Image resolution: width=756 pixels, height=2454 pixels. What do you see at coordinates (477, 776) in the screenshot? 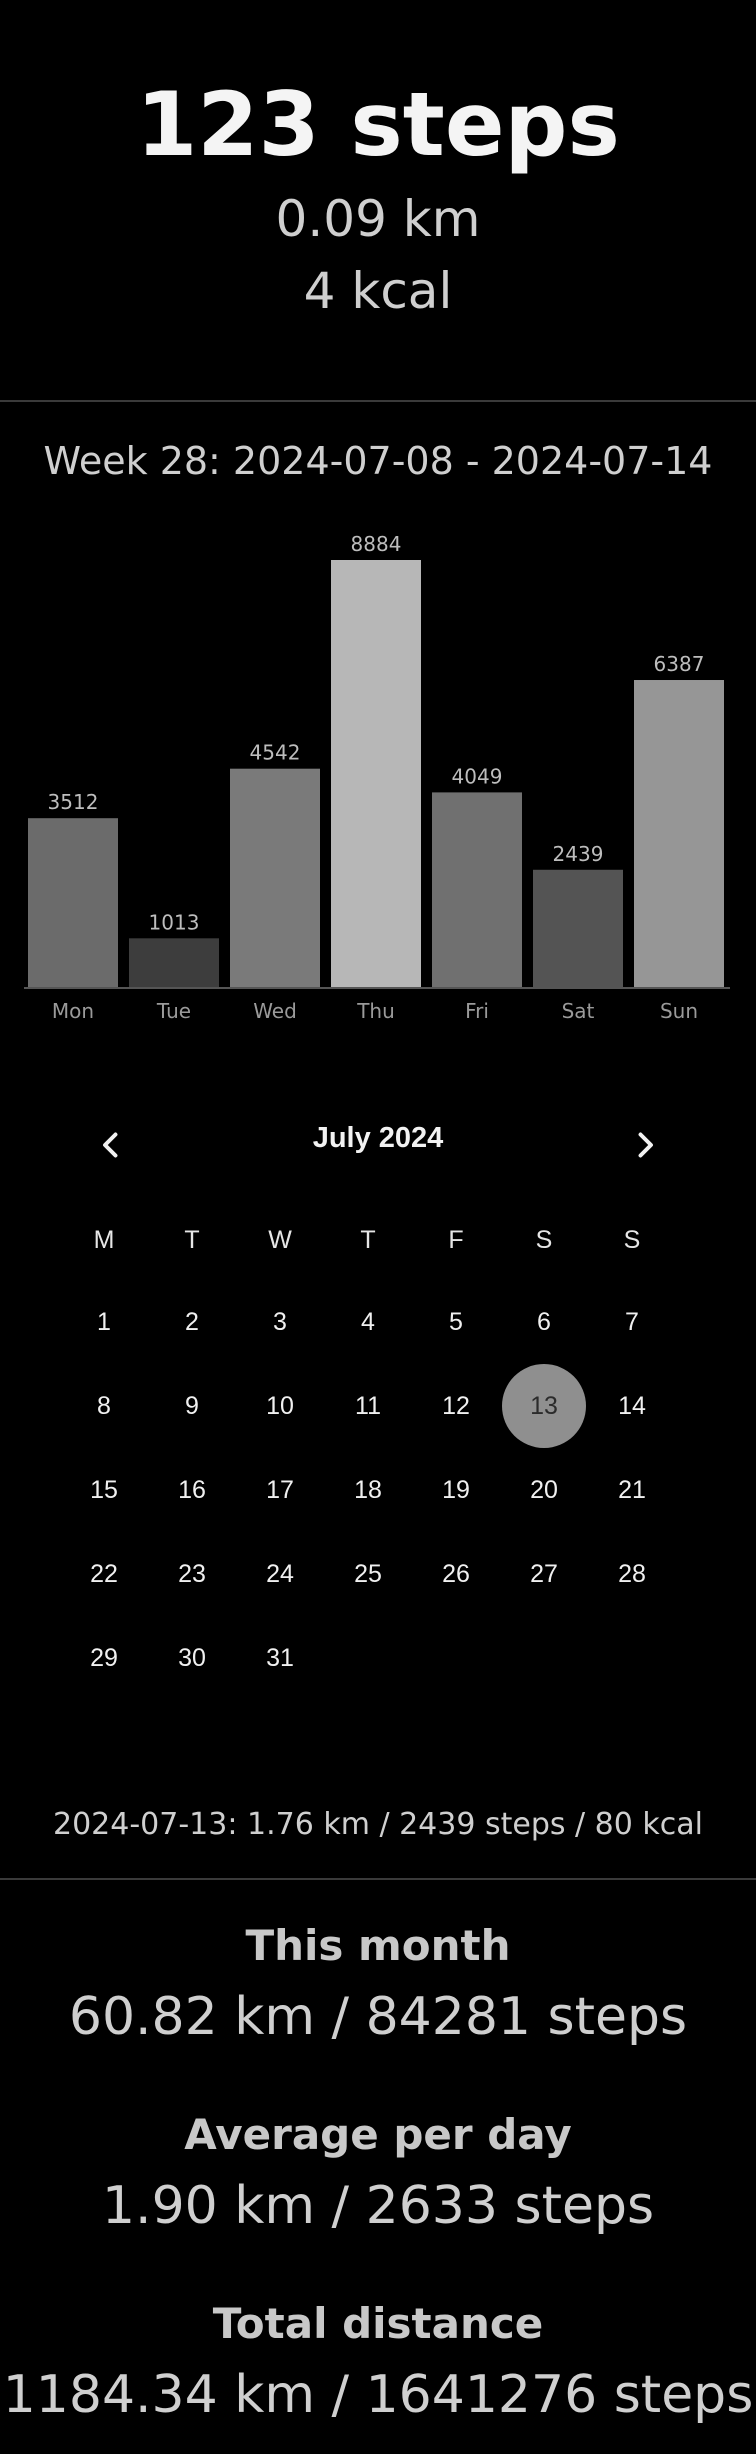
I see `bar-value-label: 4049` at bounding box center [477, 776].